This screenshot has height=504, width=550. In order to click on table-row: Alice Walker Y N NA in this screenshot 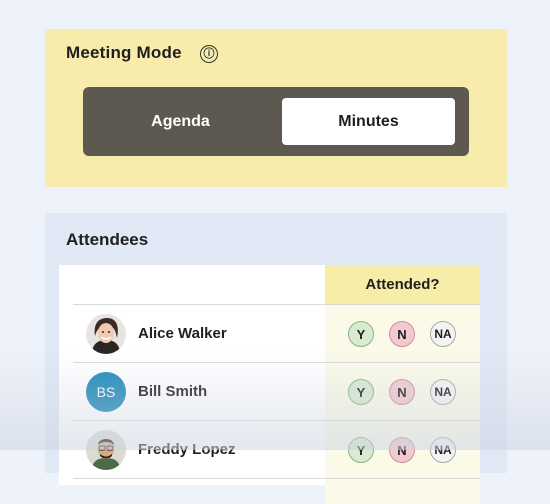, I will do `click(276, 334)`.